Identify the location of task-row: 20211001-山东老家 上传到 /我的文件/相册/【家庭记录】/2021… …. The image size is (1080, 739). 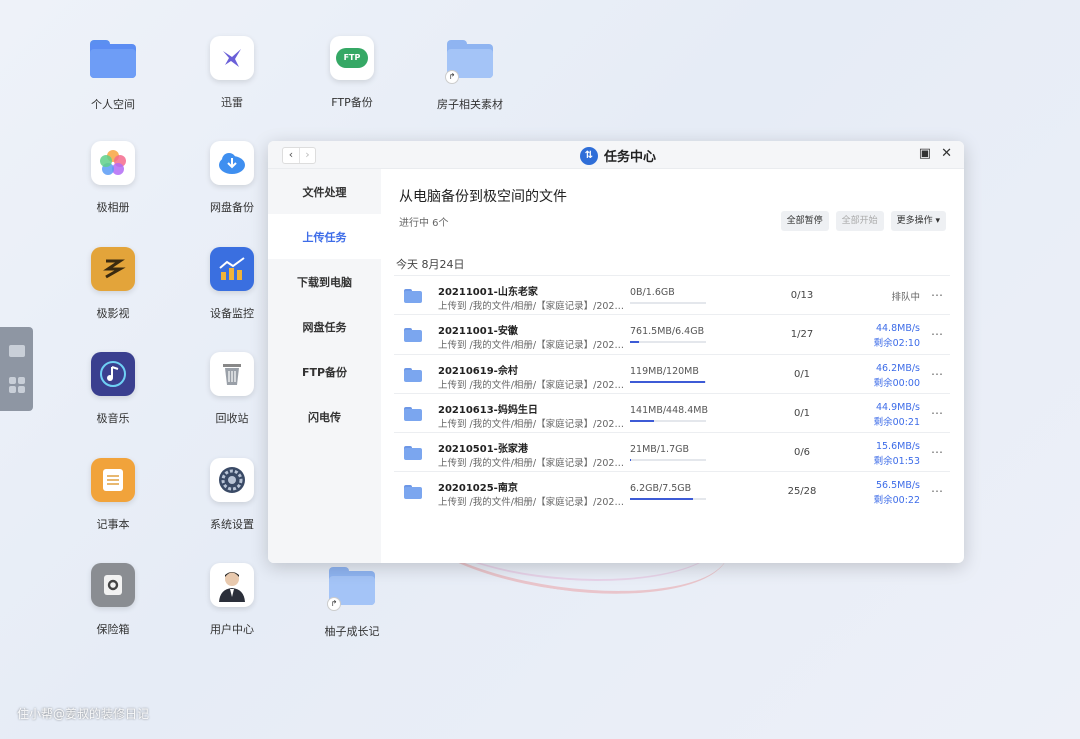
(672, 296).